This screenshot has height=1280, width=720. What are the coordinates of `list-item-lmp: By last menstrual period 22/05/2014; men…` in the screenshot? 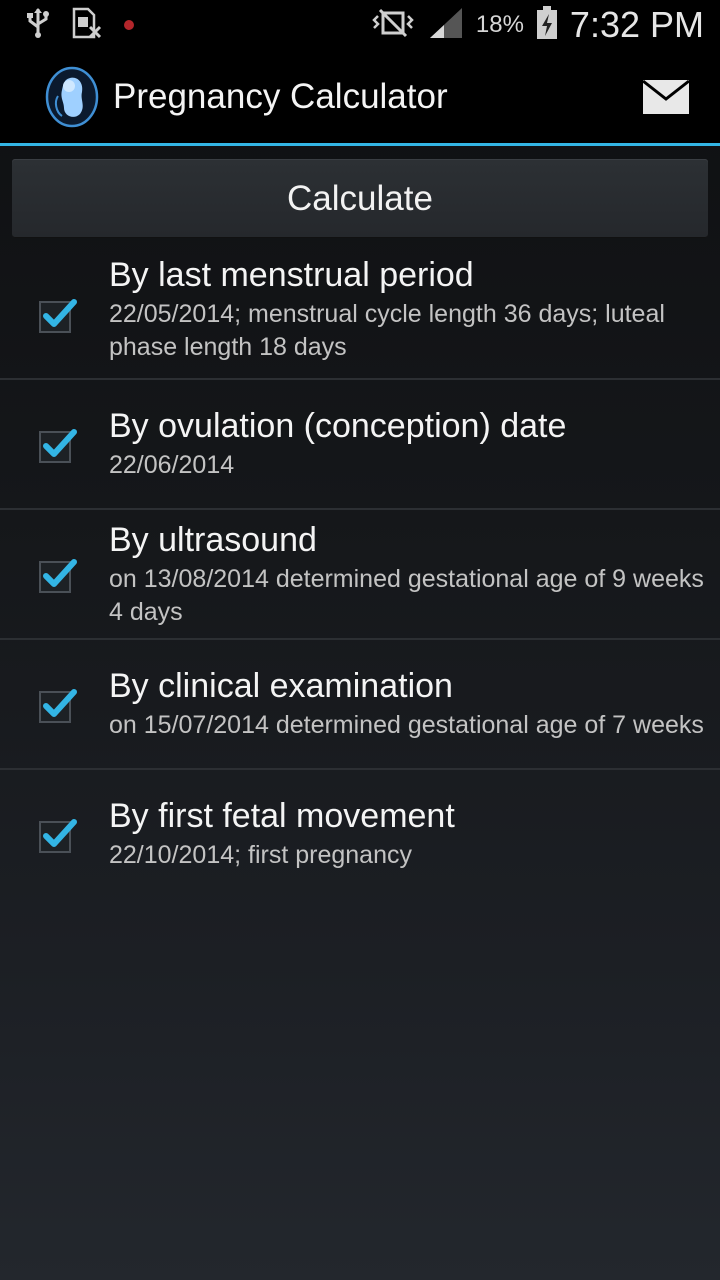 It's located at (360, 310).